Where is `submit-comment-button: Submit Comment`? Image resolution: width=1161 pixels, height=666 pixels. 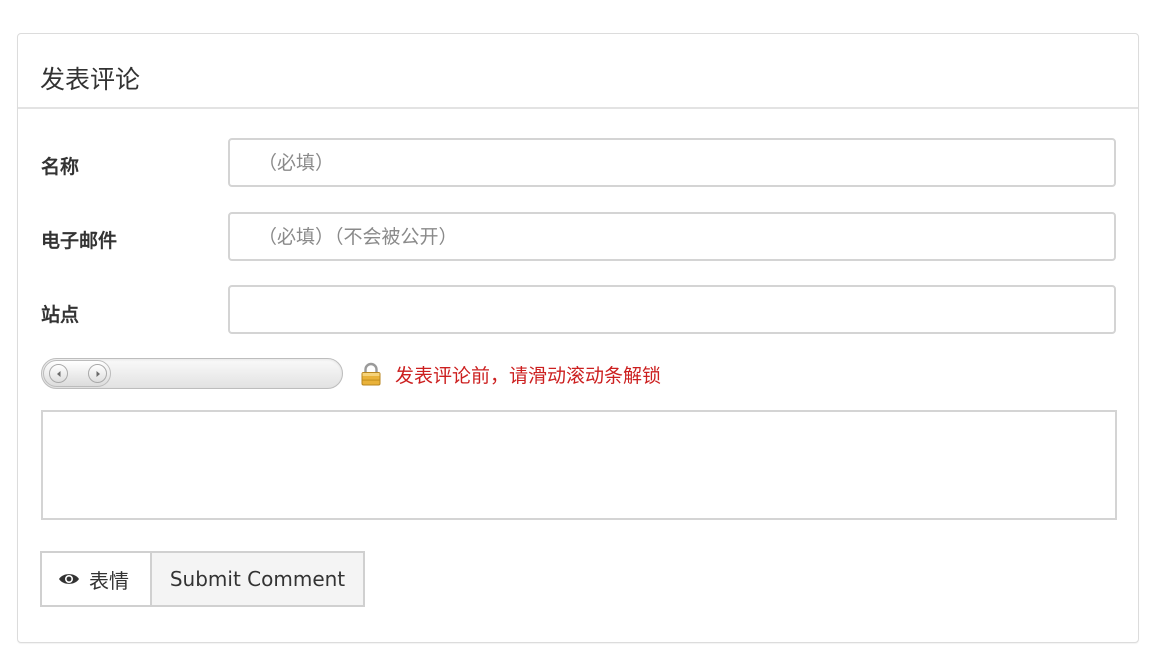
submit-comment-button: Submit Comment is located at coordinates (257, 579).